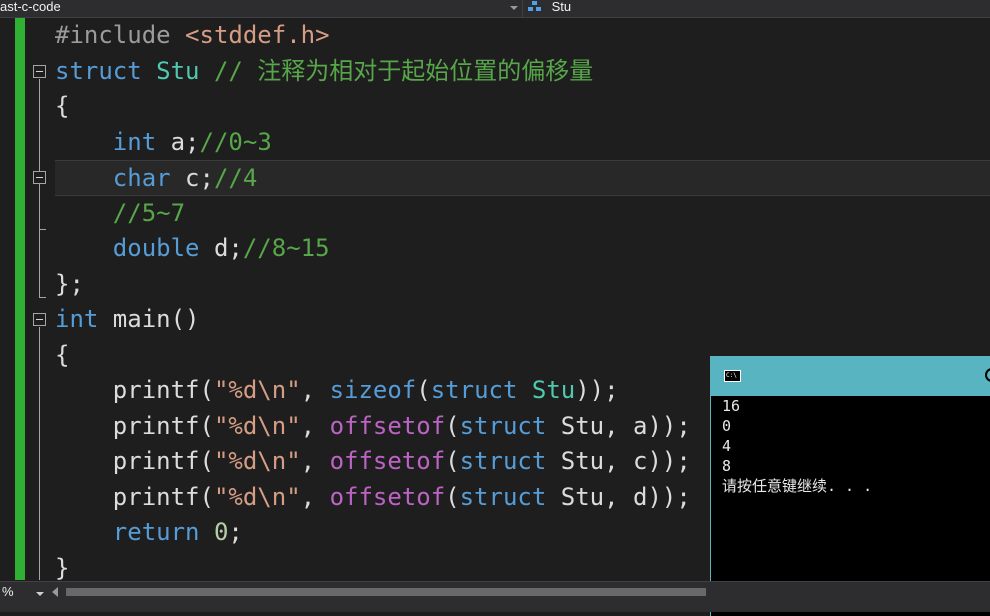 This screenshot has height=616, width=990. Describe the element at coordinates (731, 406) in the screenshot. I see `console-line: 16` at that location.